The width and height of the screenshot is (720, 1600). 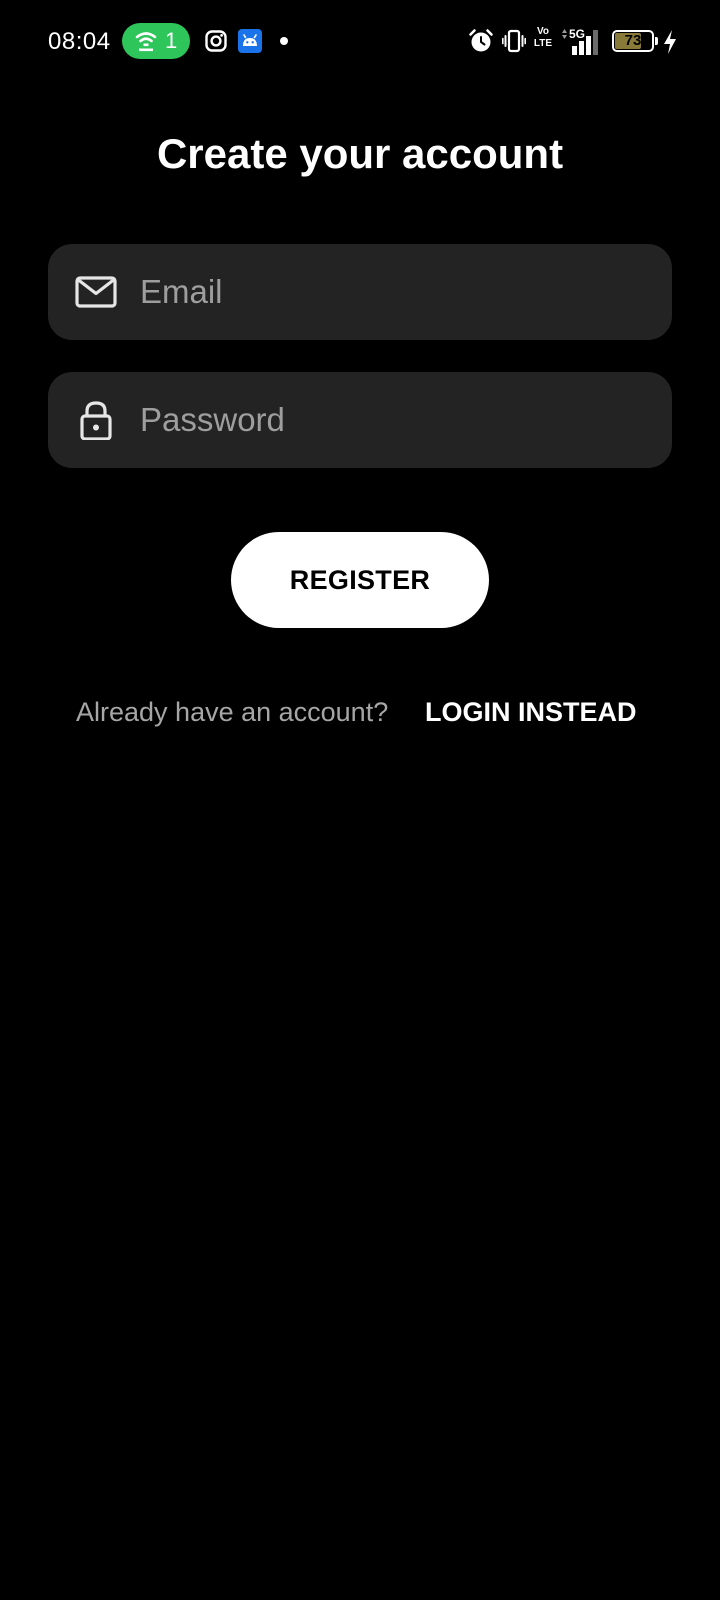 What do you see at coordinates (543, 31) in the screenshot?
I see `volte-label-top: Vo` at bounding box center [543, 31].